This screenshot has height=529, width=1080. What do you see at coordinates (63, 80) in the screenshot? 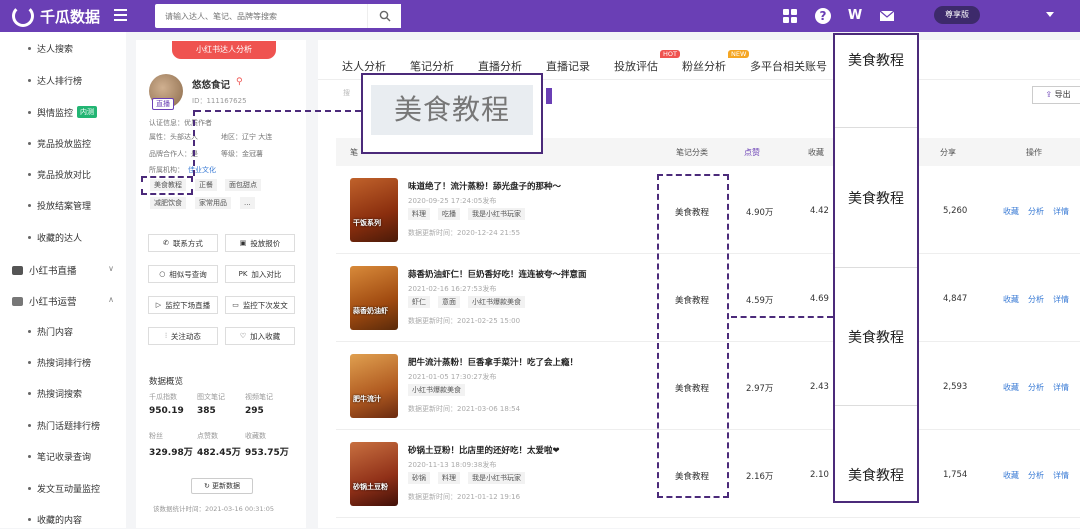
I see `sidebar-item-kol-ranking: 达人排行榜` at bounding box center [63, 80].